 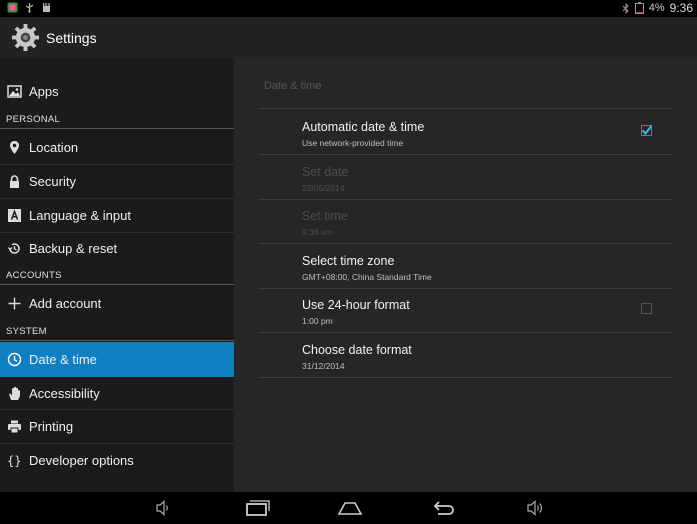 What do you see at coordinates (625, 8) in the screenshot?
I see `bluetooth-icon` at bounding box center [625, 8].